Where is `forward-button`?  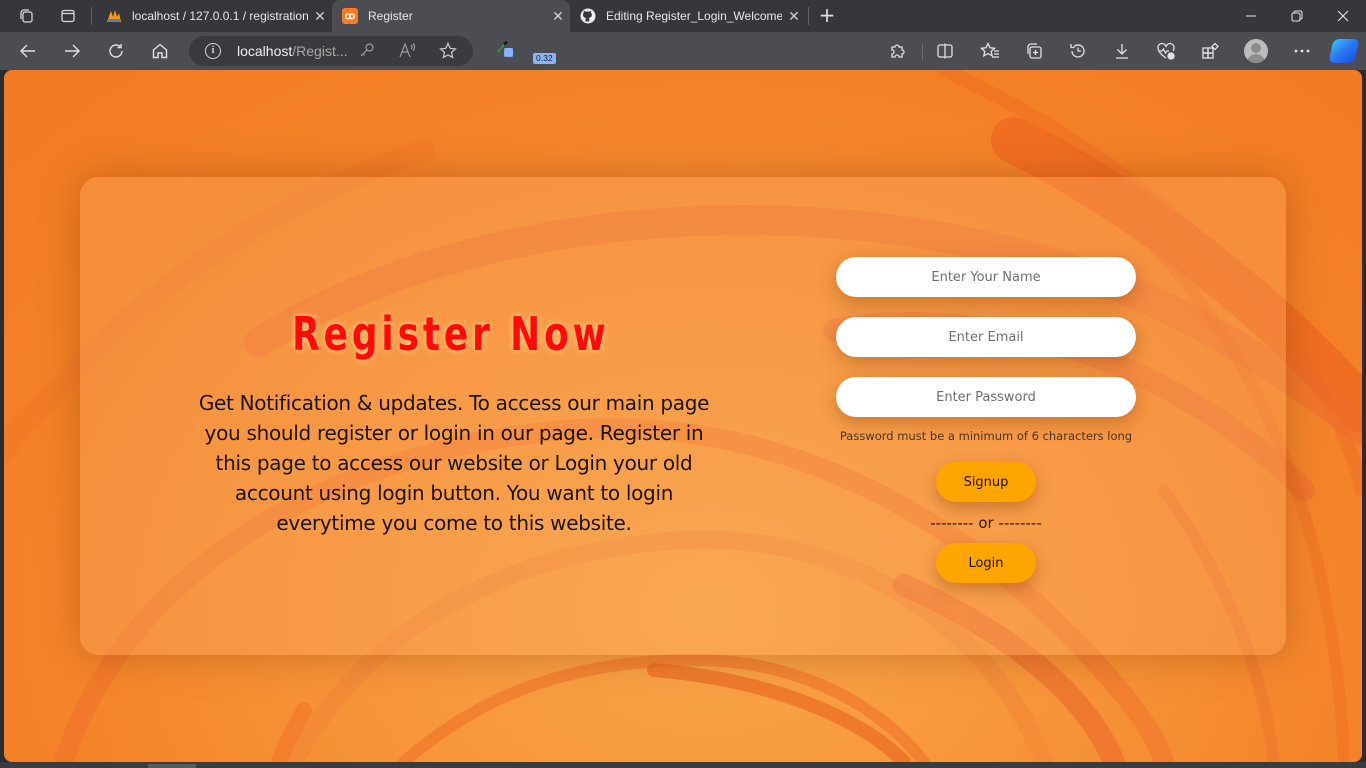
forward-button is located at coordinates (72, 51).